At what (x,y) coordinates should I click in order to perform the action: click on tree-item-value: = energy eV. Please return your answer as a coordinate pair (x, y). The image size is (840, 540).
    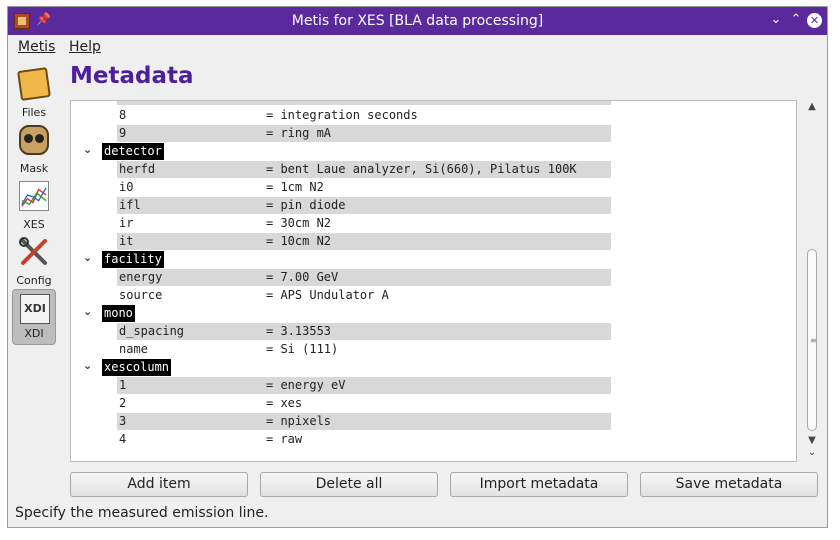
    Looking at the image, I should click on (305, 385).